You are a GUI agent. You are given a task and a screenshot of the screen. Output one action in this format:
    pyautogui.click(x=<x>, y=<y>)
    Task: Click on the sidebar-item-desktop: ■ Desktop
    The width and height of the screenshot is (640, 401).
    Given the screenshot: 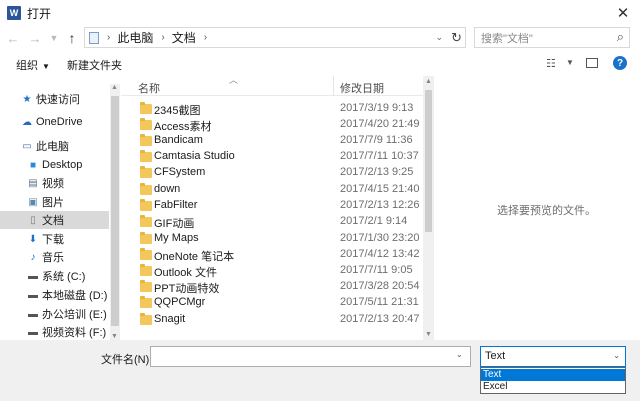 What is the action you would take?
    pyautogui.click(x=54, y=165)
    